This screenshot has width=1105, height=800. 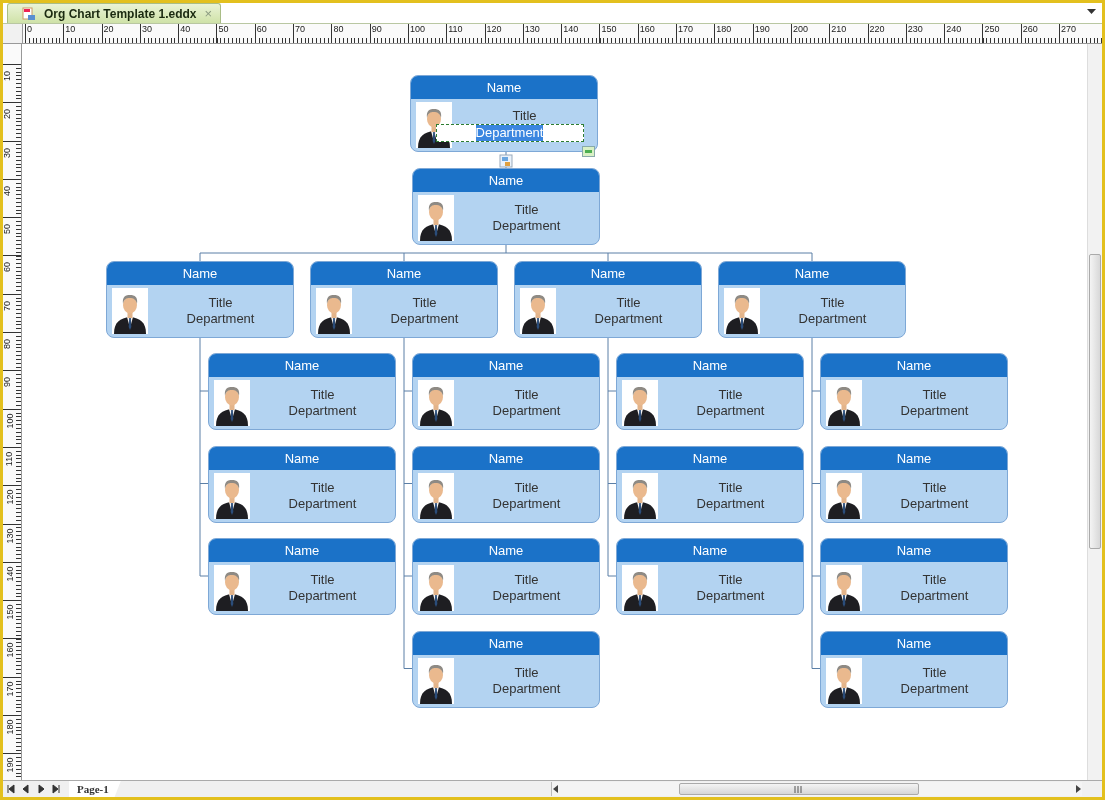 I want to click on document-tab: Org Chart Template 1.eddx ×, so click(x=114, y=13).